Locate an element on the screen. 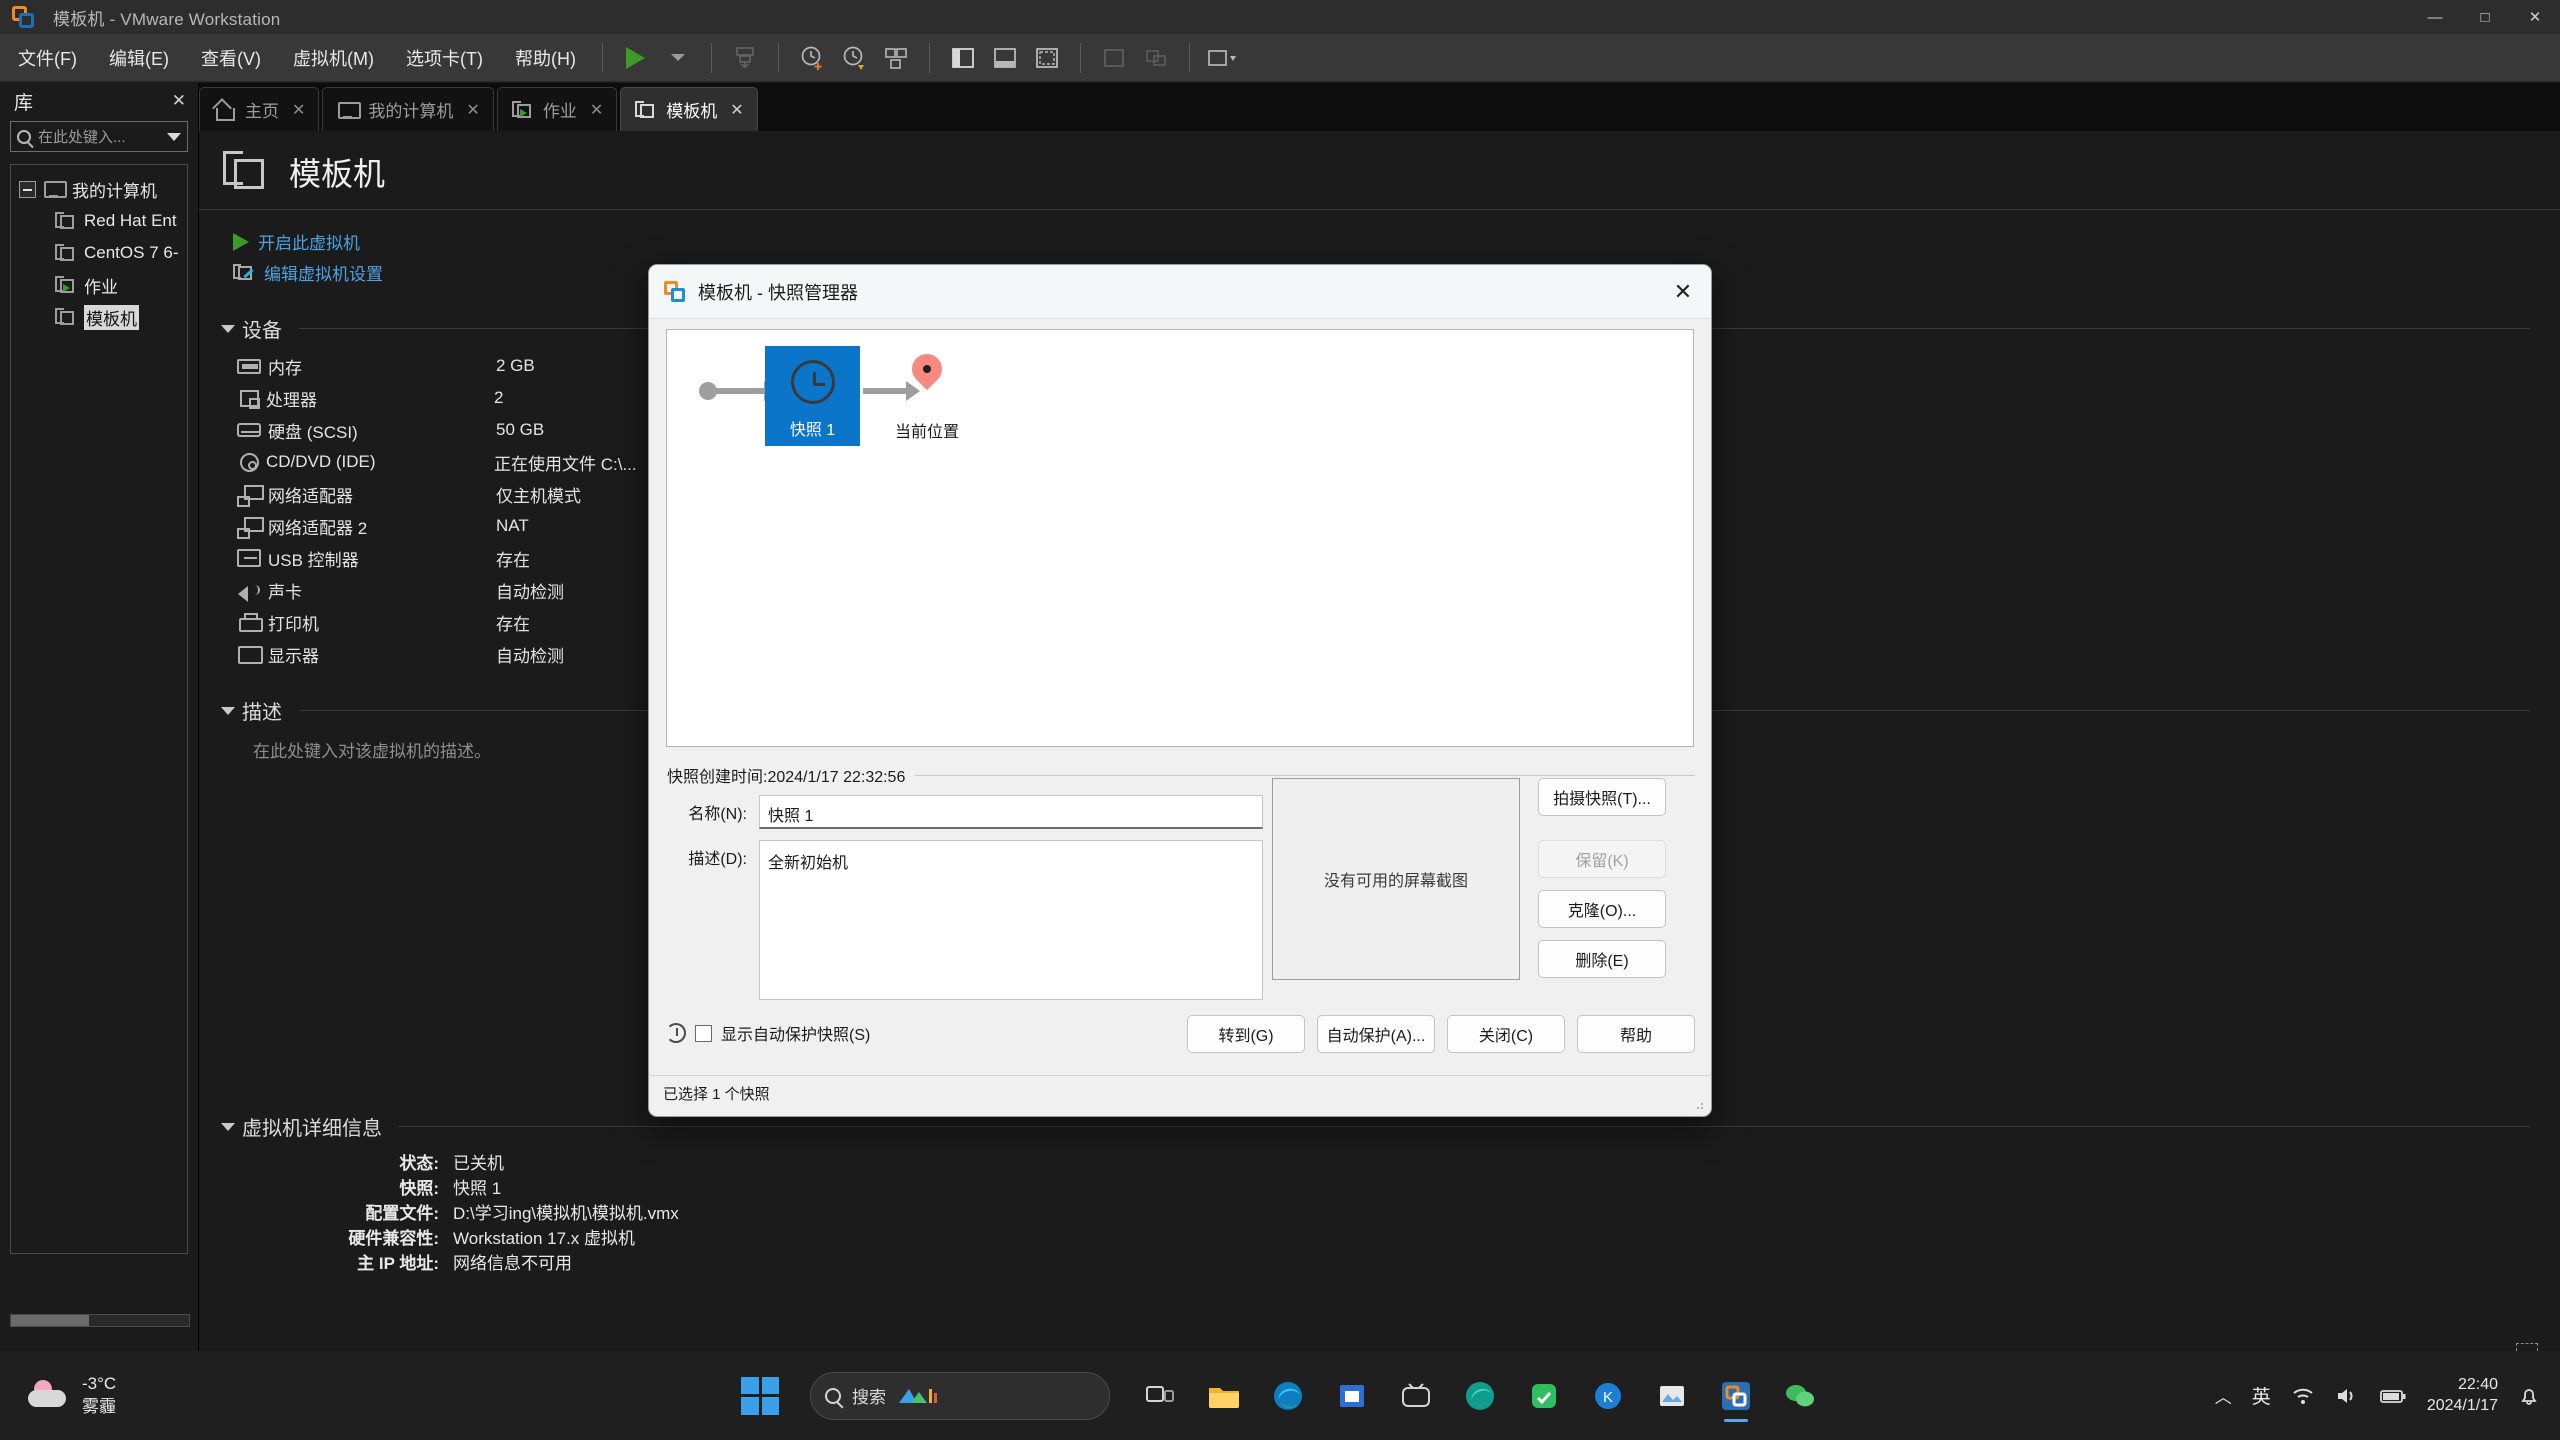  sidebar-horizontal-scrollbar is located at coordinates (100, 1320).